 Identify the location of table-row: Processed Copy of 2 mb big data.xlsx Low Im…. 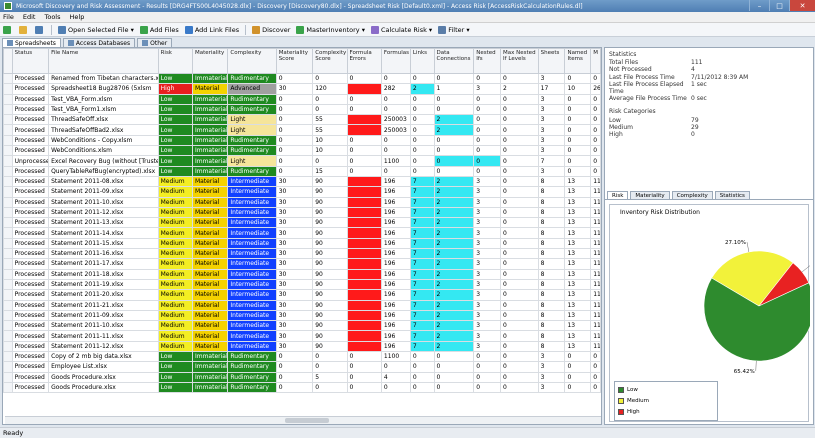
(302, 357).